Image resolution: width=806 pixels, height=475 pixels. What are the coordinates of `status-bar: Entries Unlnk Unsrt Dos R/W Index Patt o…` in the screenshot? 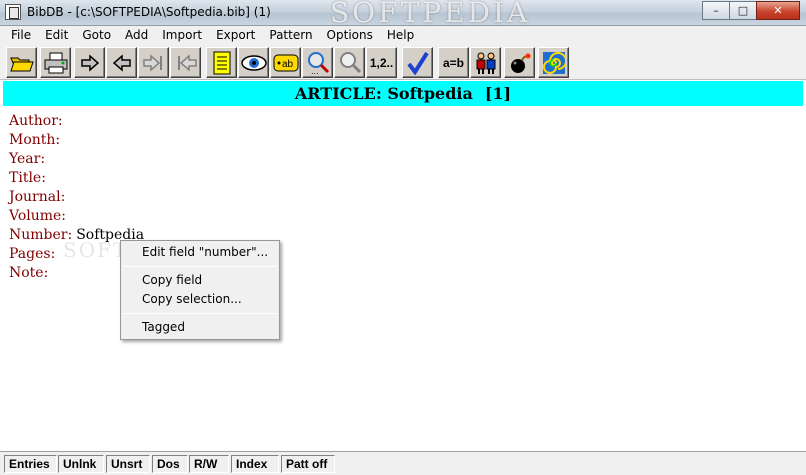 It's located at (403, 463).